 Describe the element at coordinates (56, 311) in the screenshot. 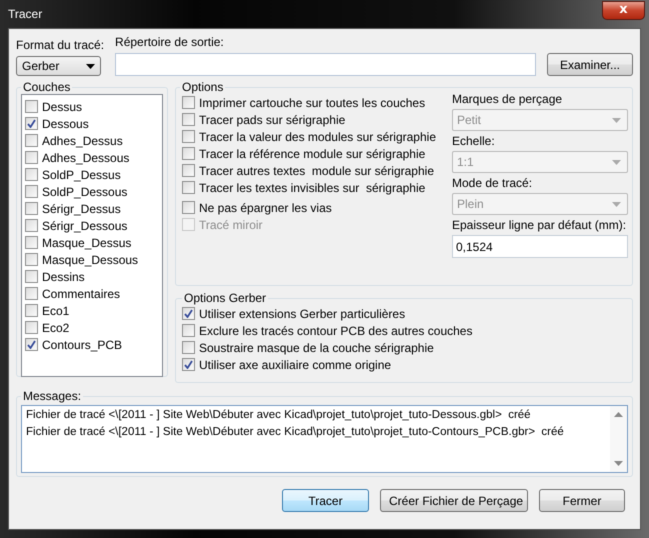

I see `checkbox-label: Eco1` at that location.